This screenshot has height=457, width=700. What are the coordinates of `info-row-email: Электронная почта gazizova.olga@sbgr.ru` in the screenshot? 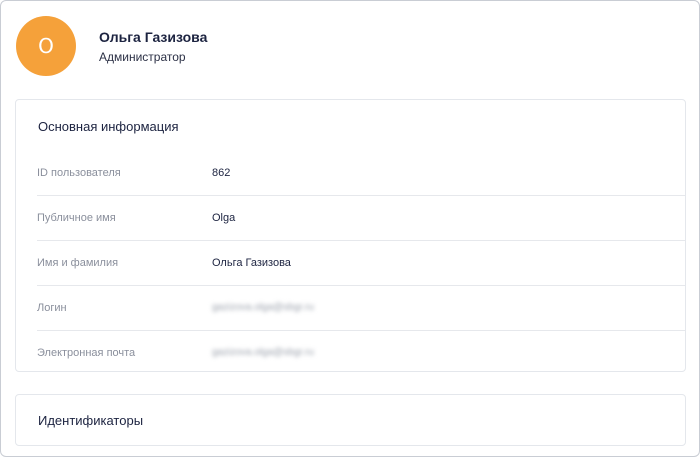 It's located at (361, 353).